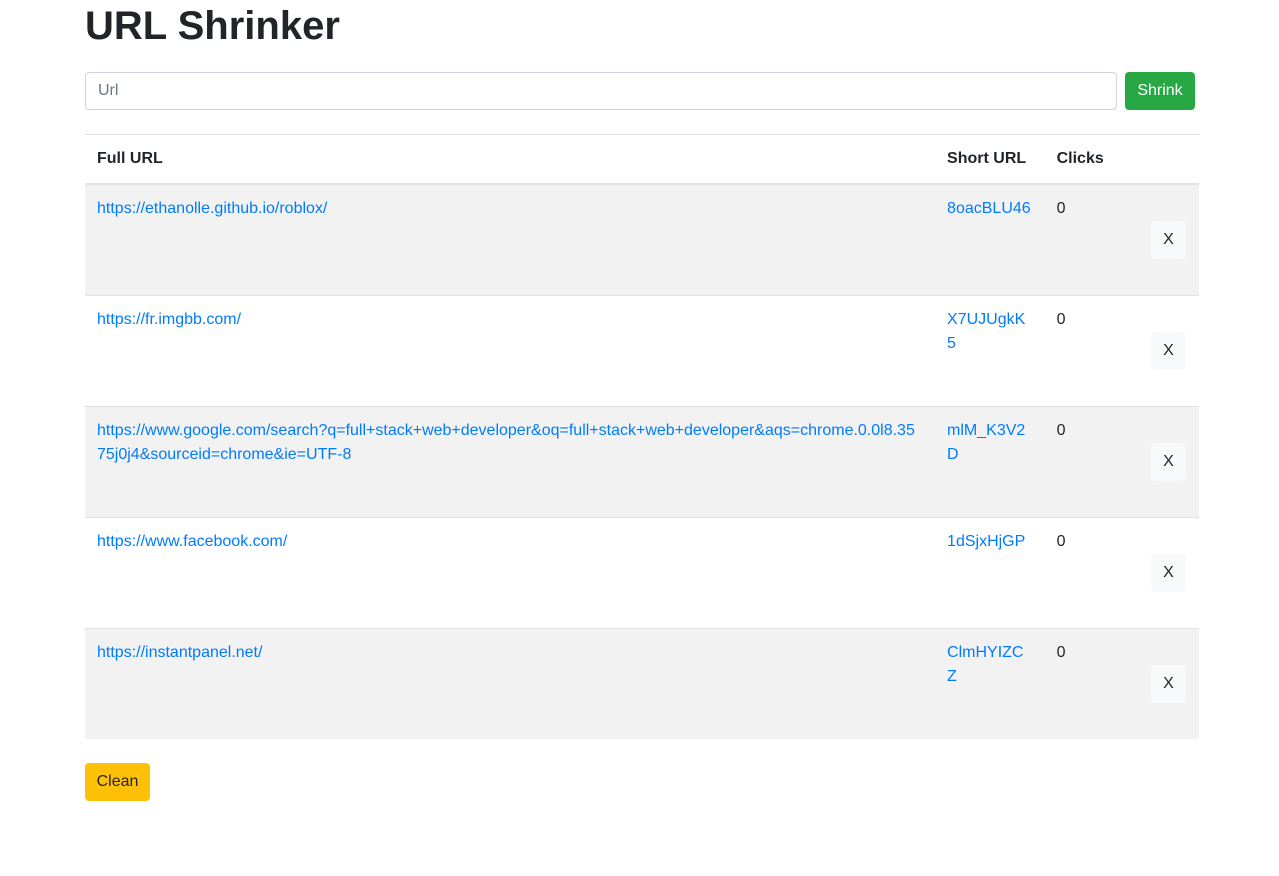 This screenshot has width=1279, height=876. I want to click on full-url-link: https://ethanolle.github.io/roblox/, so click(212, 208).